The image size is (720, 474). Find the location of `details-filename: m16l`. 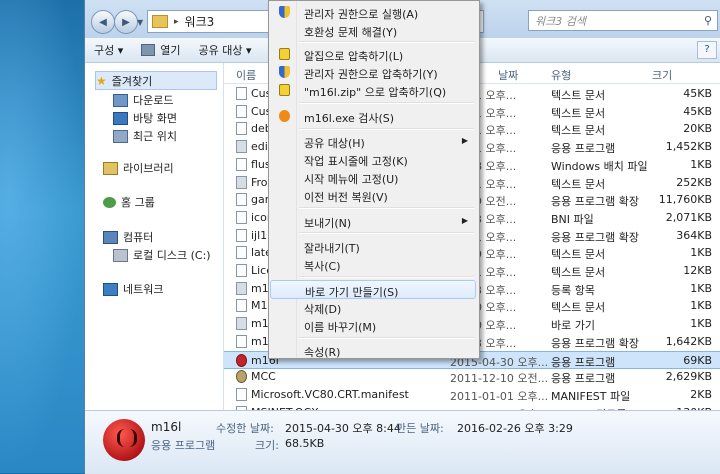

details-filename: m16l is located at coordinates (166, 427).